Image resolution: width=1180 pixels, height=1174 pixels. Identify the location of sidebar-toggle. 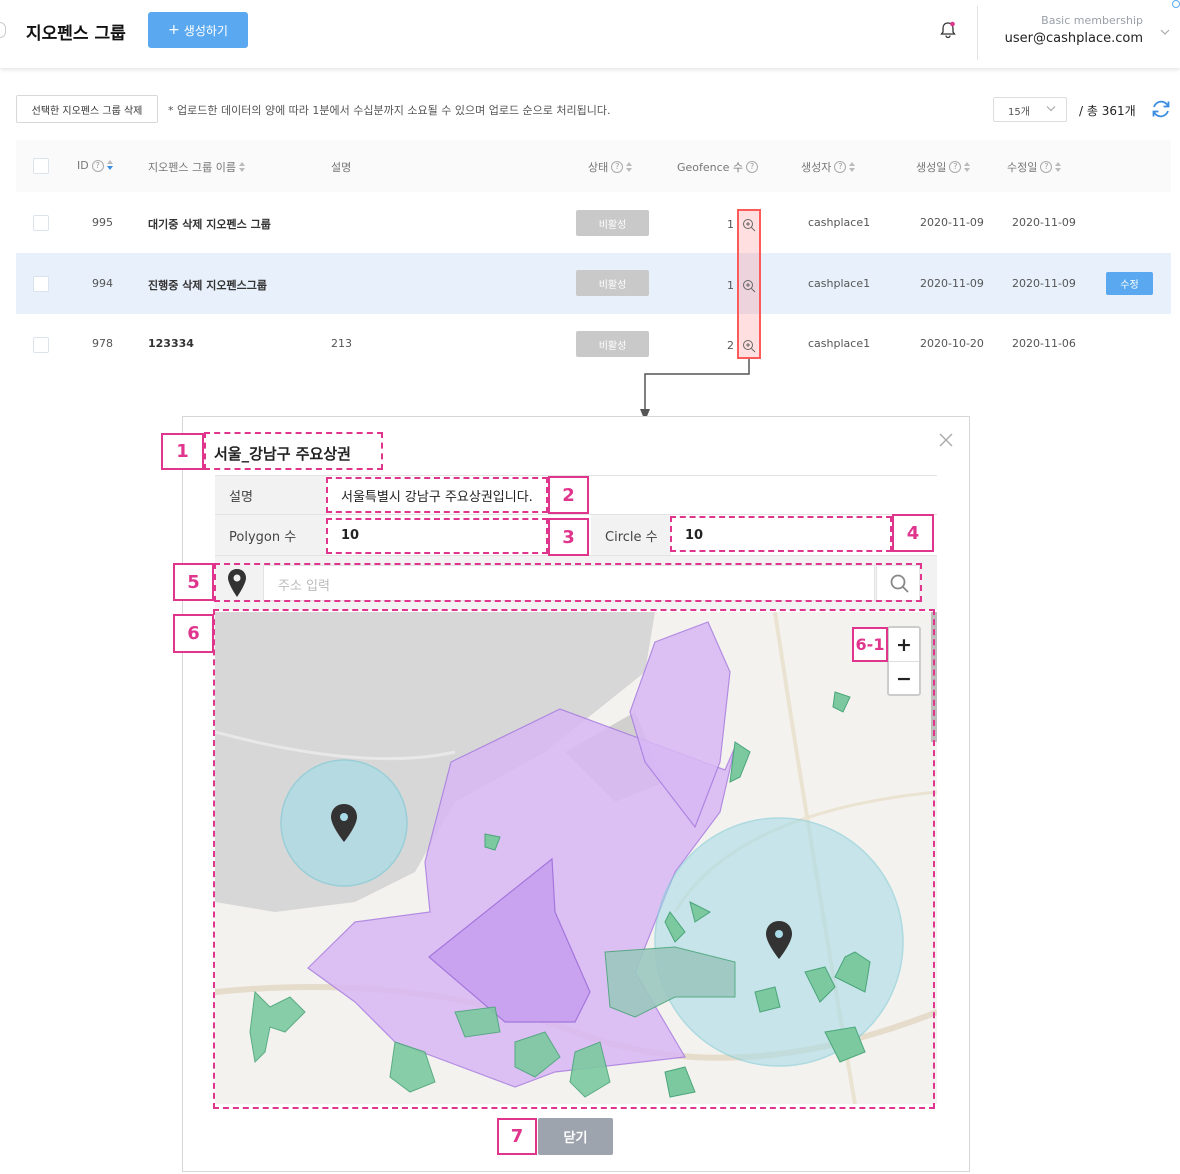
(3, 30).